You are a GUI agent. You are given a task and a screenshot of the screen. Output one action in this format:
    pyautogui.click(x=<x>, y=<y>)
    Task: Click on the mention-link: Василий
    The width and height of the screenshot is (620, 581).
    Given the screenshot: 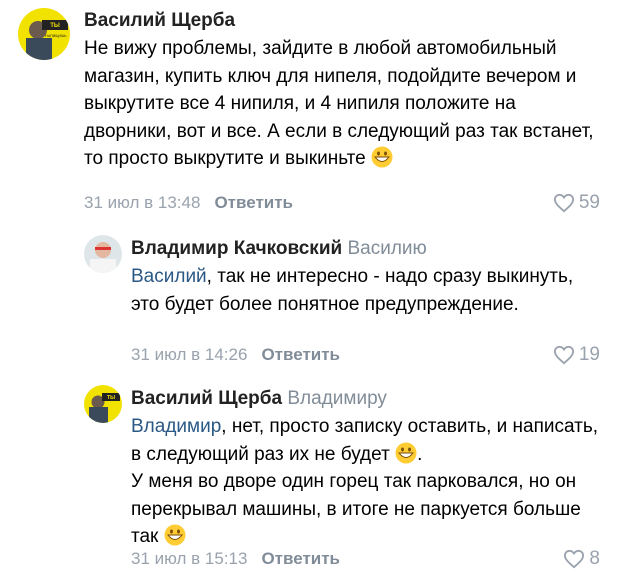 What is the action you would take?
    pyautogui.click(x=169, y=276)
    